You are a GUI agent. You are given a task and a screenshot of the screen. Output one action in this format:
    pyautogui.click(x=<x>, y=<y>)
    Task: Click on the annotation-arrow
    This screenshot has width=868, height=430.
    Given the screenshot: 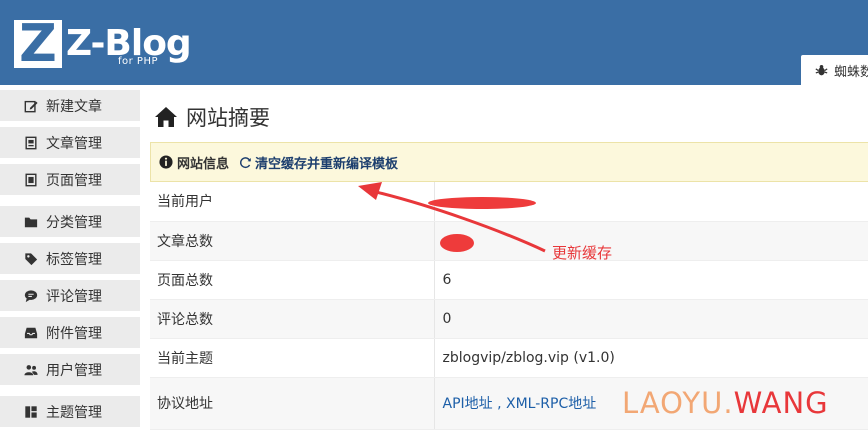 What is the action you would take?
    pyautogui.click(x=452, y=217)
    